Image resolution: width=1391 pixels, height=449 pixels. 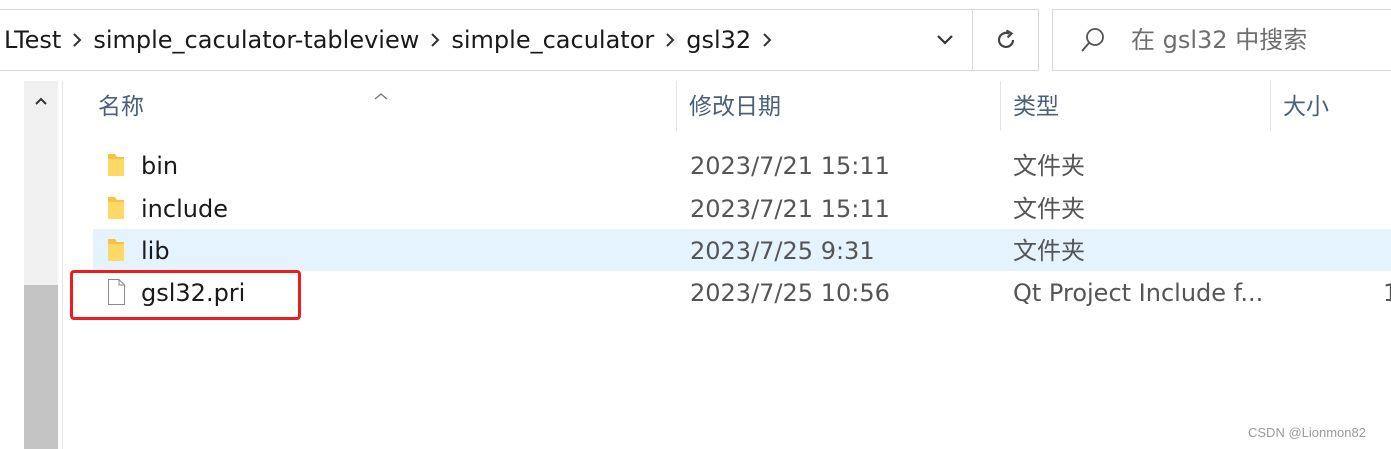 I want to click on scroll-thumb, so click(x=41, y=367).